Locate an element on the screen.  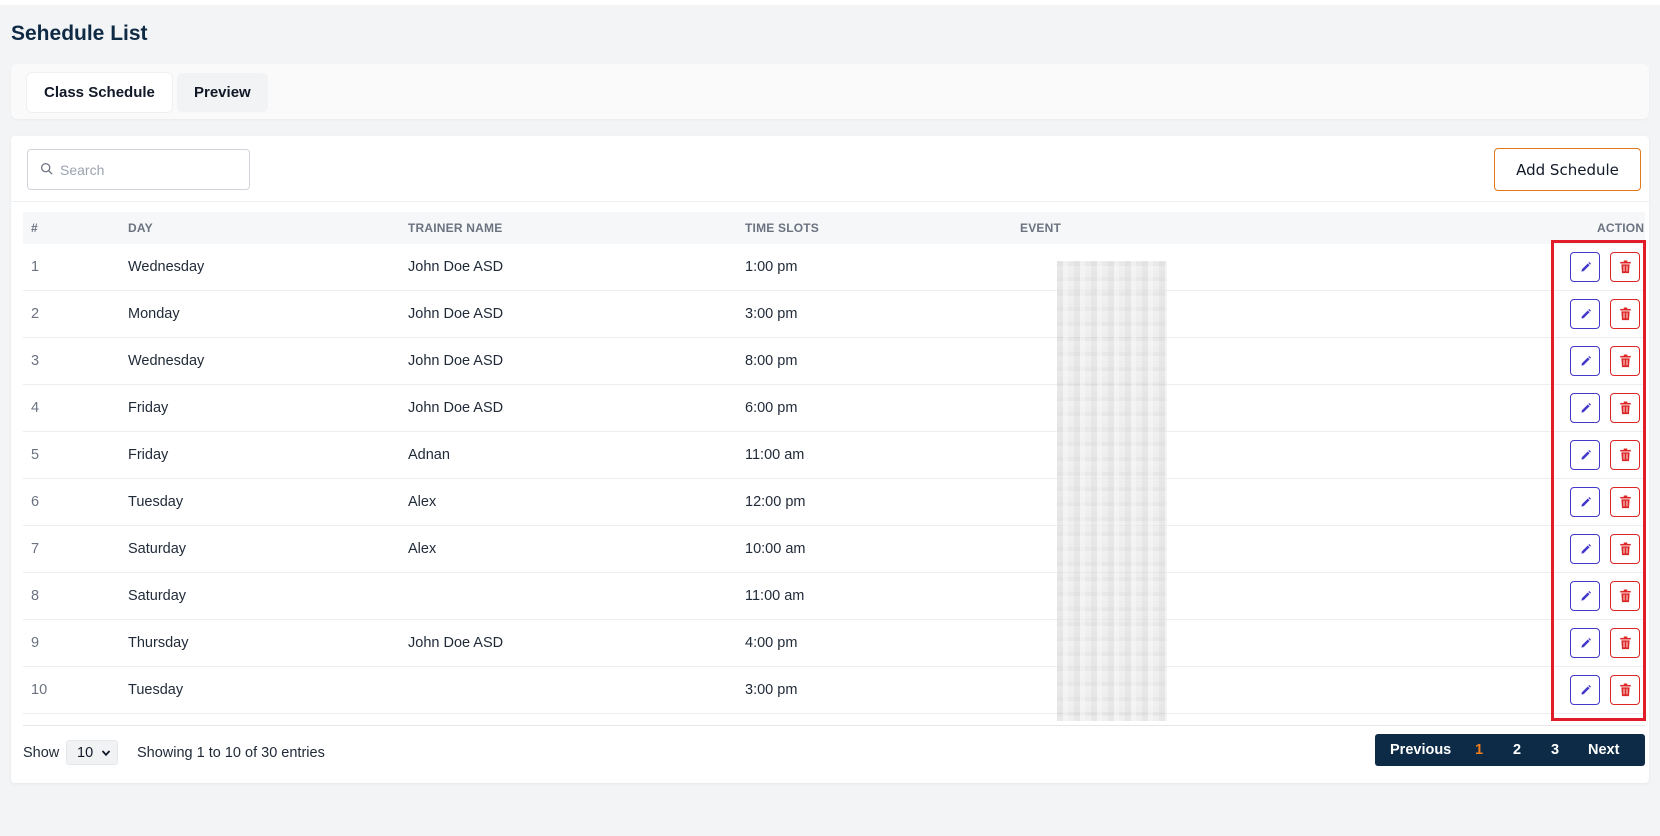
row-number: 7 is located at coordinates (35, 549).